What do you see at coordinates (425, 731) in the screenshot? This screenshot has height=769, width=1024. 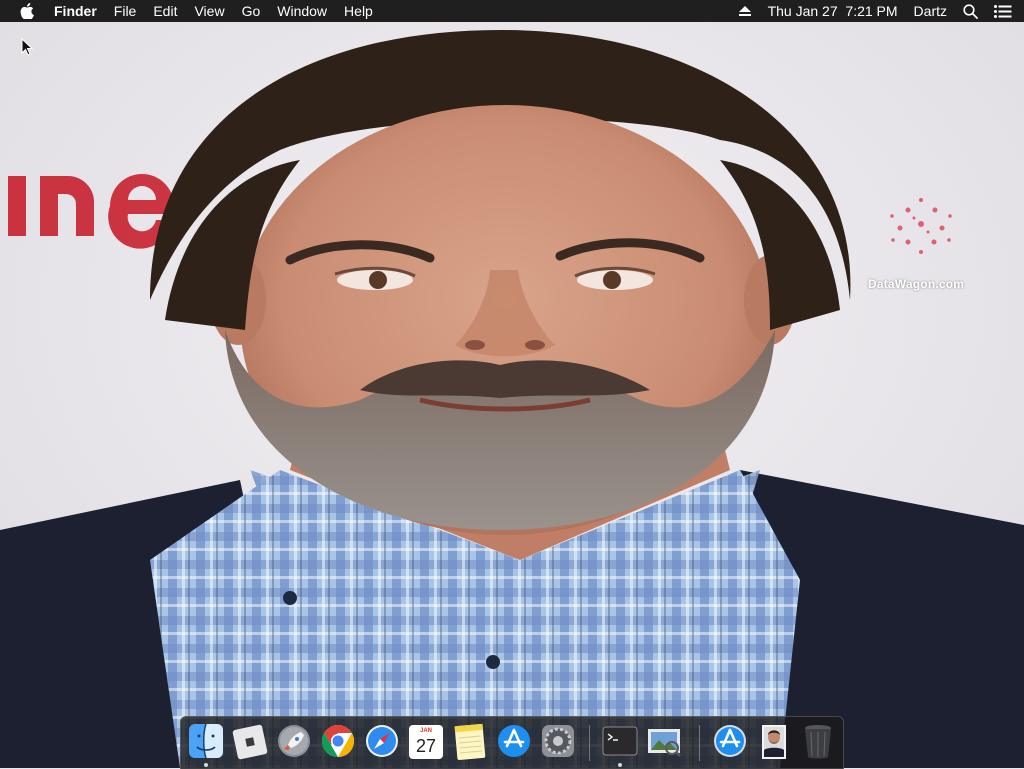 I see `calendar-month: JAN` at bounding box center [425, 731].